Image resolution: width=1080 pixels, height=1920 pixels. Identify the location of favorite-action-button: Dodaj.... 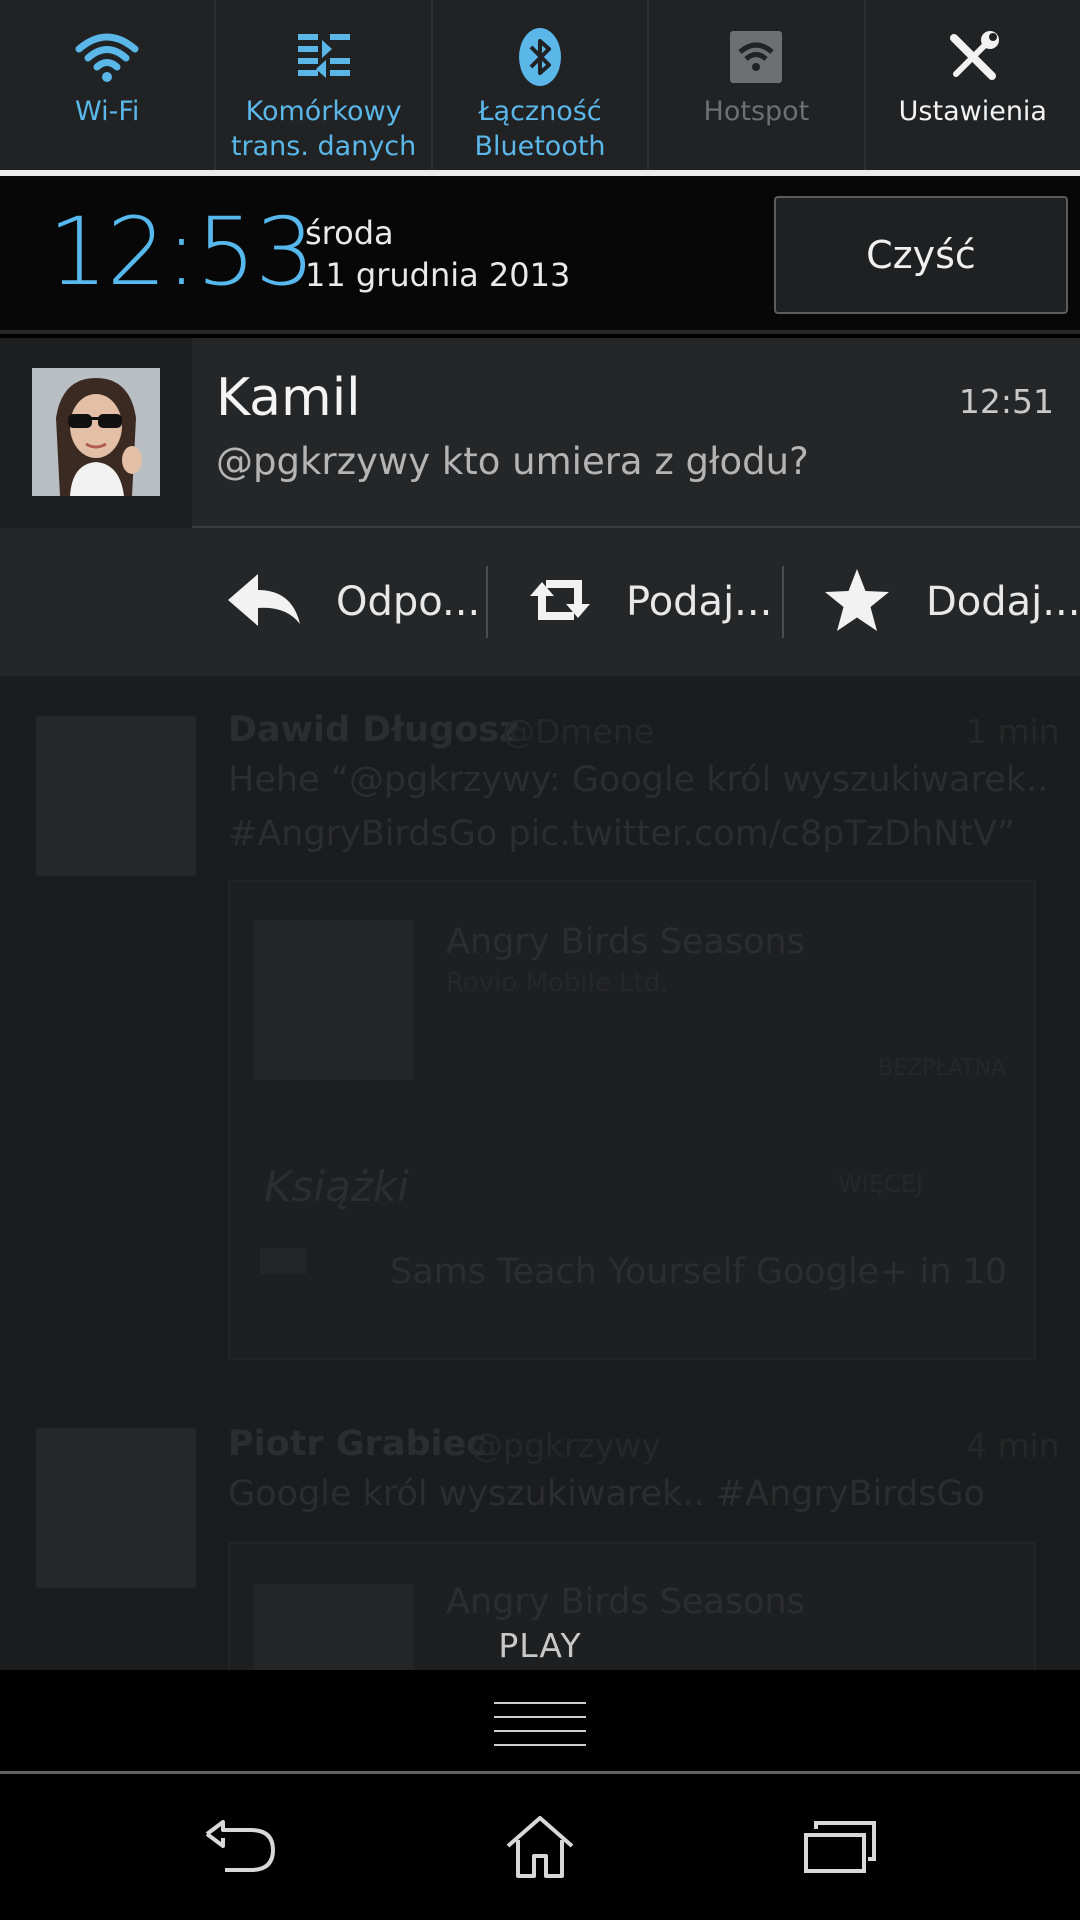
(951, 602).